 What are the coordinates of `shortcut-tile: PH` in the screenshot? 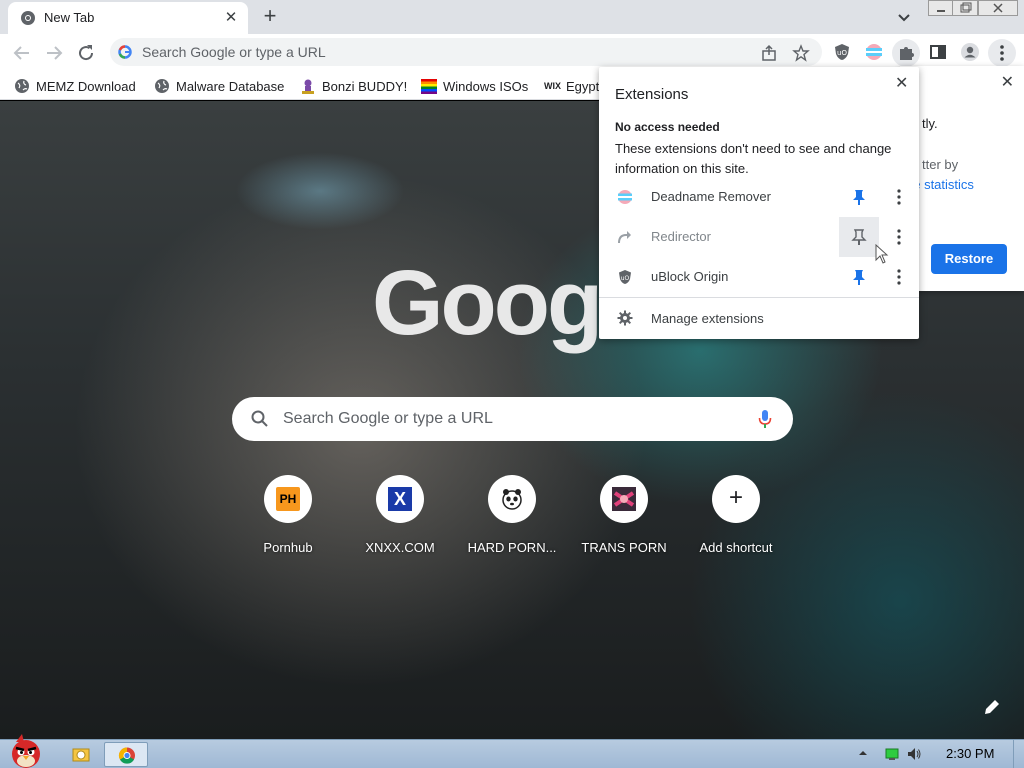 It's located at (288, 499).